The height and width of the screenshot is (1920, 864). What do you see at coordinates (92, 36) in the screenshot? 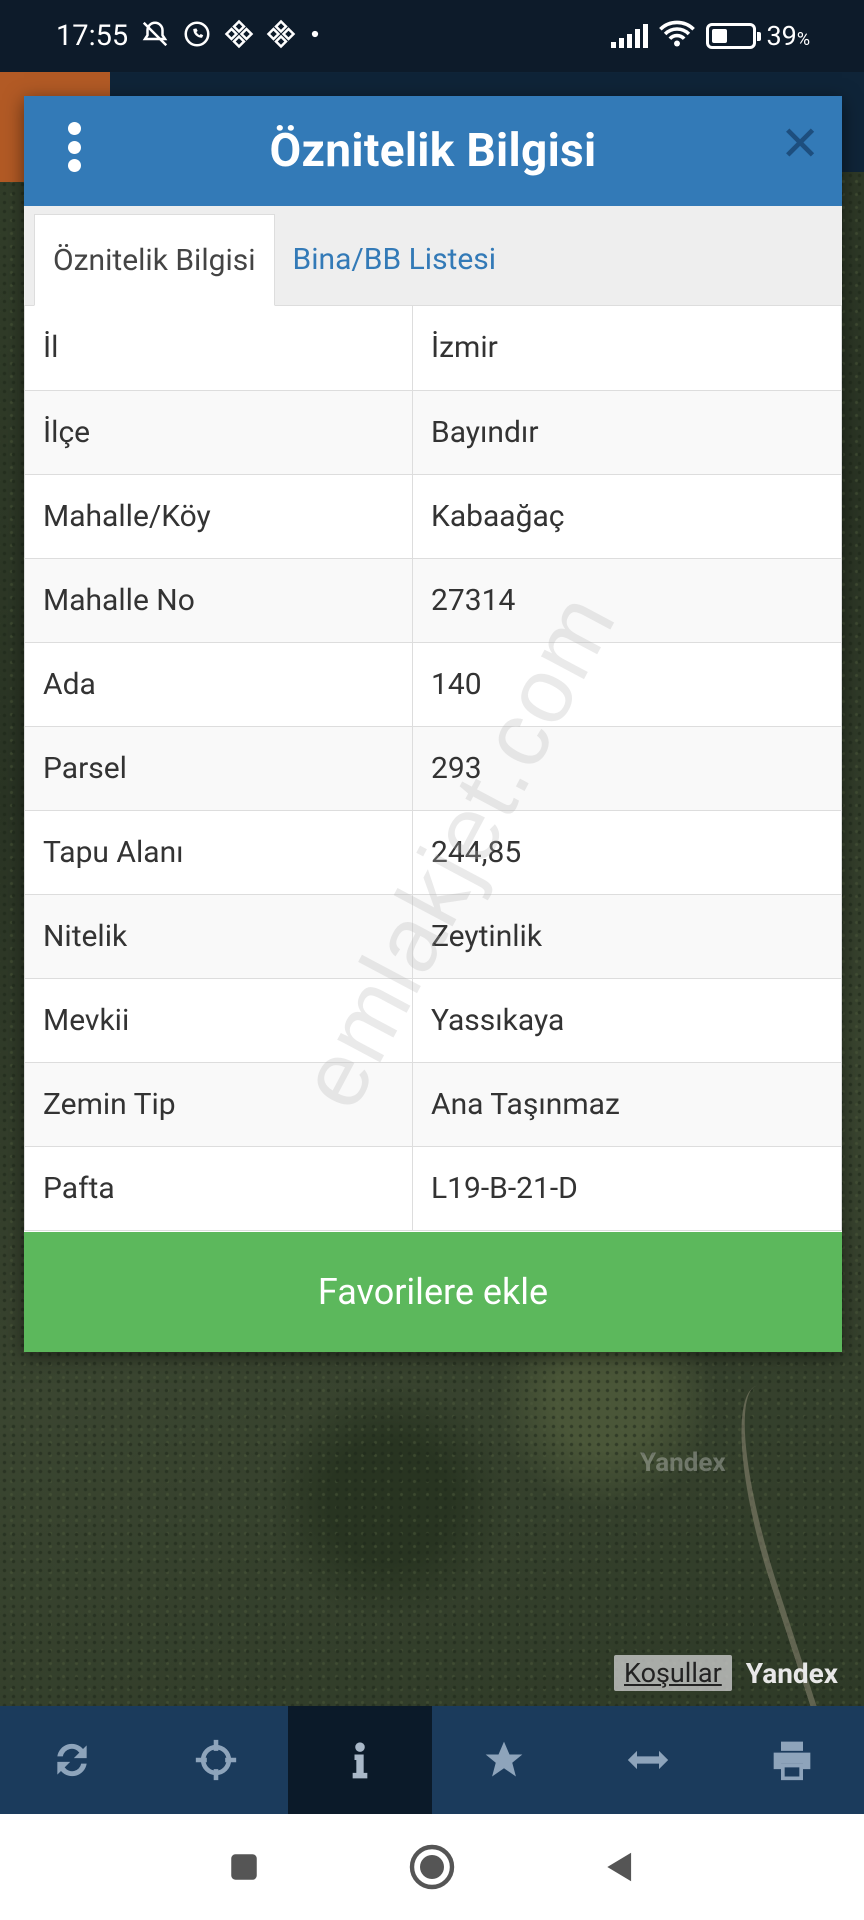
I see `status-time: 17:55` at bounding box center [92, 36].